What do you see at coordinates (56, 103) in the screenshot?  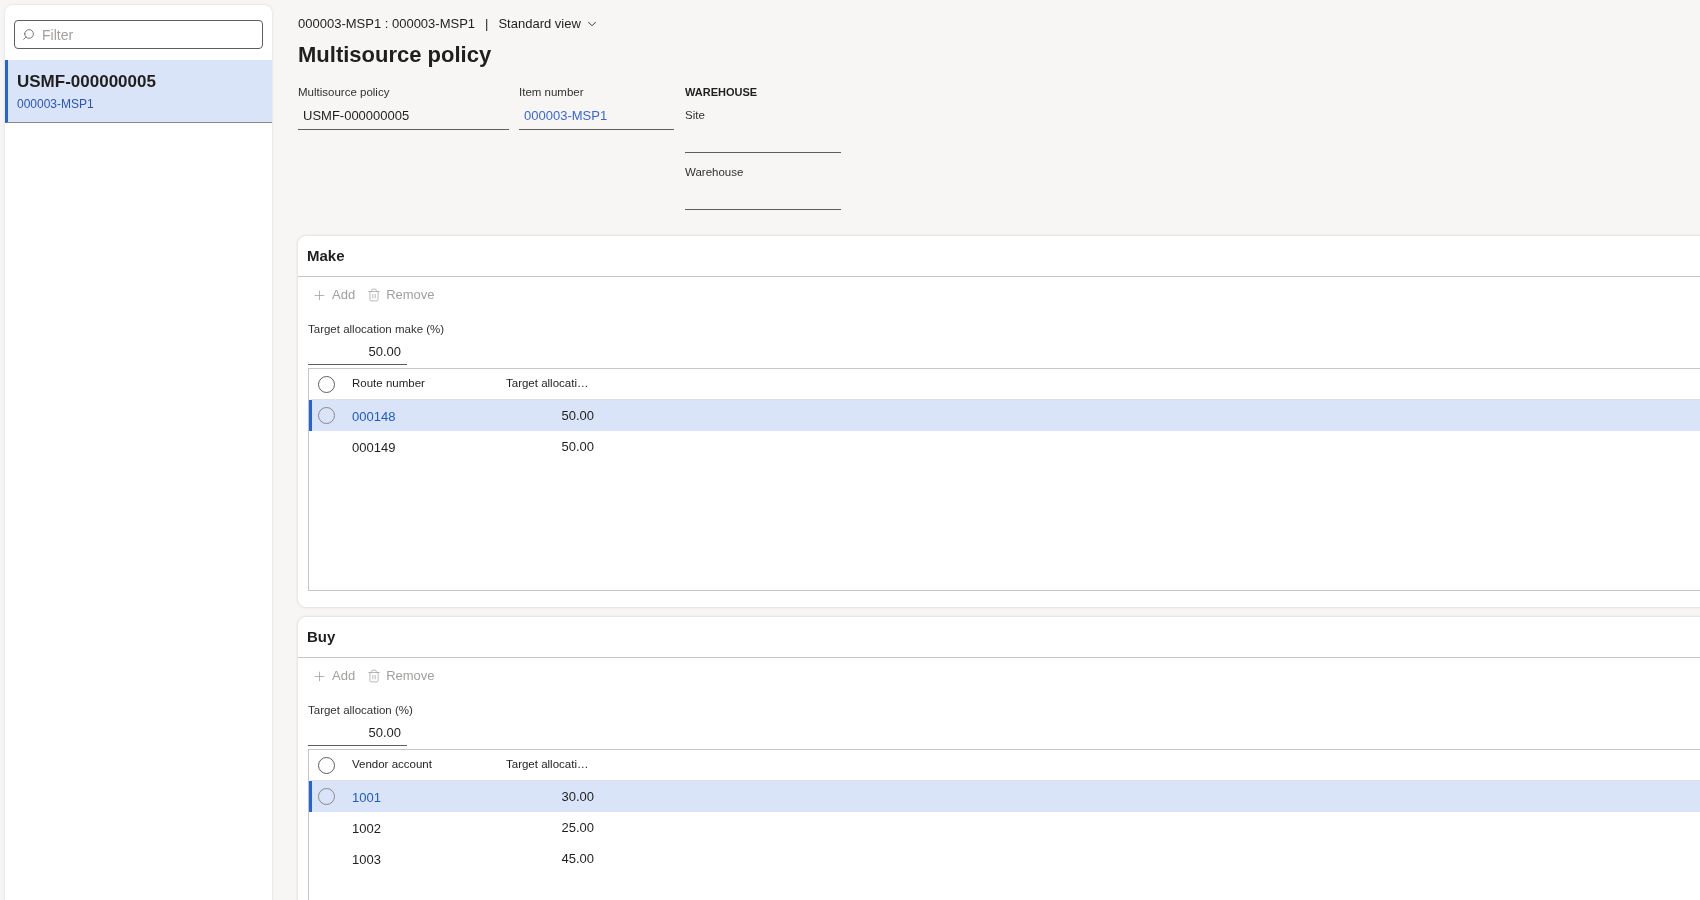 I see `item-subtitle: 000003-MSP1` at bounding box center [56, 103].